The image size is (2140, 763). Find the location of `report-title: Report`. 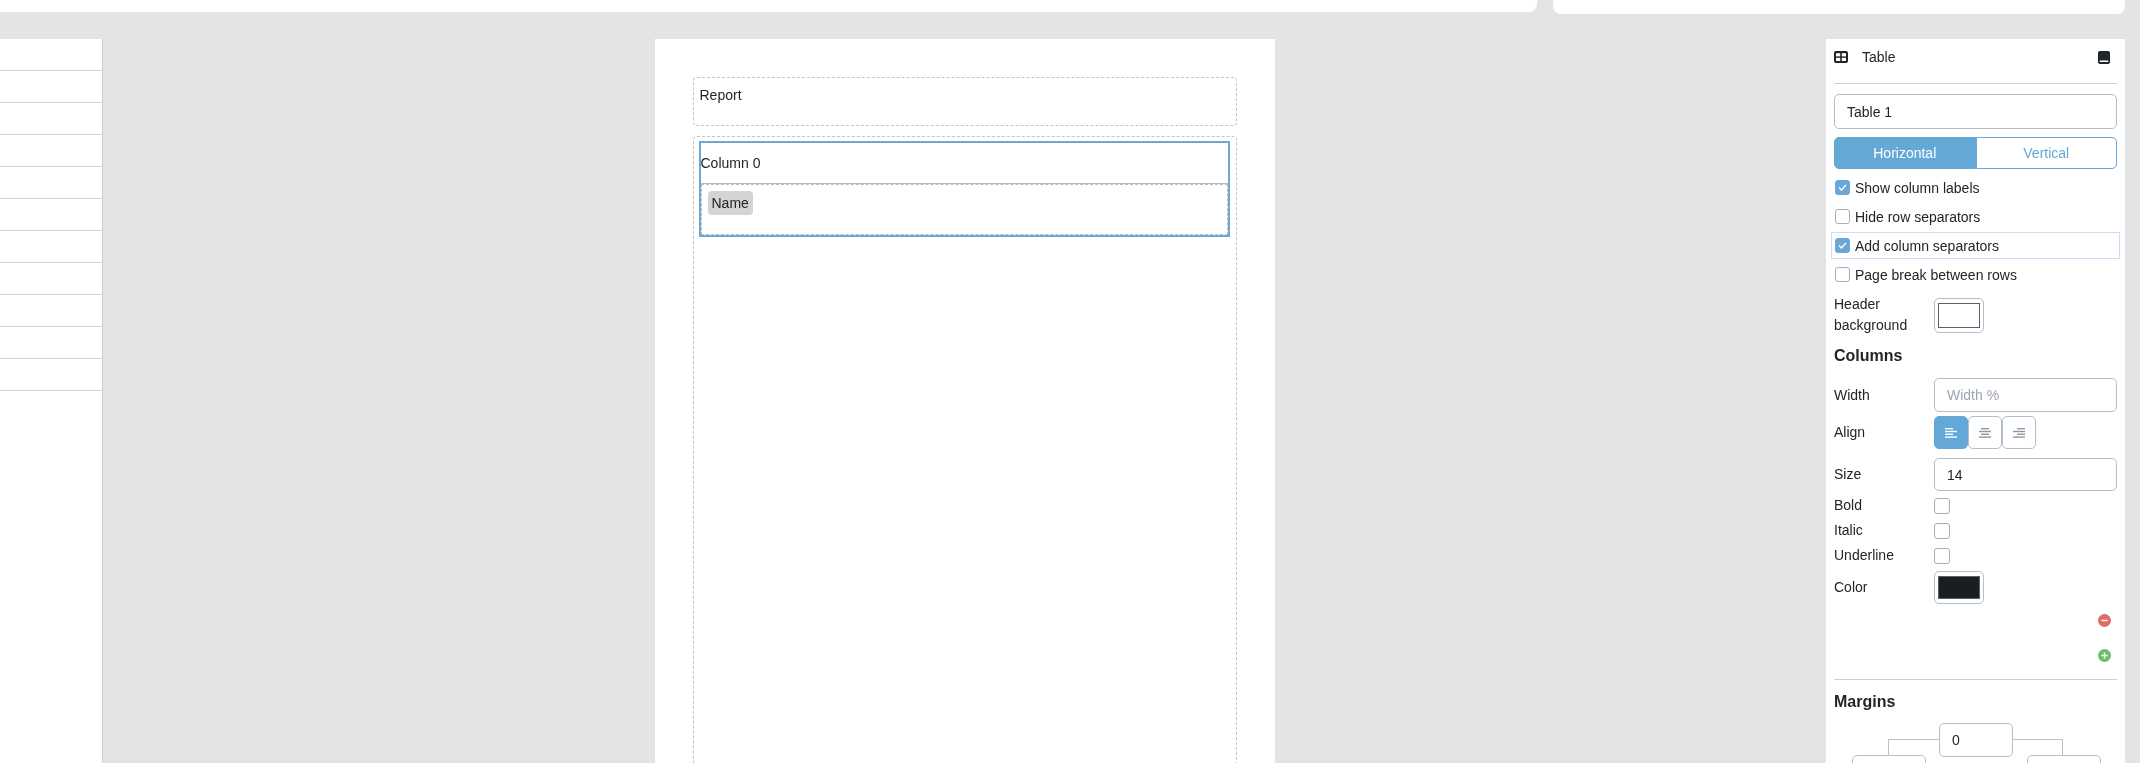

report-title: Report is located at coordinates (720, 95).